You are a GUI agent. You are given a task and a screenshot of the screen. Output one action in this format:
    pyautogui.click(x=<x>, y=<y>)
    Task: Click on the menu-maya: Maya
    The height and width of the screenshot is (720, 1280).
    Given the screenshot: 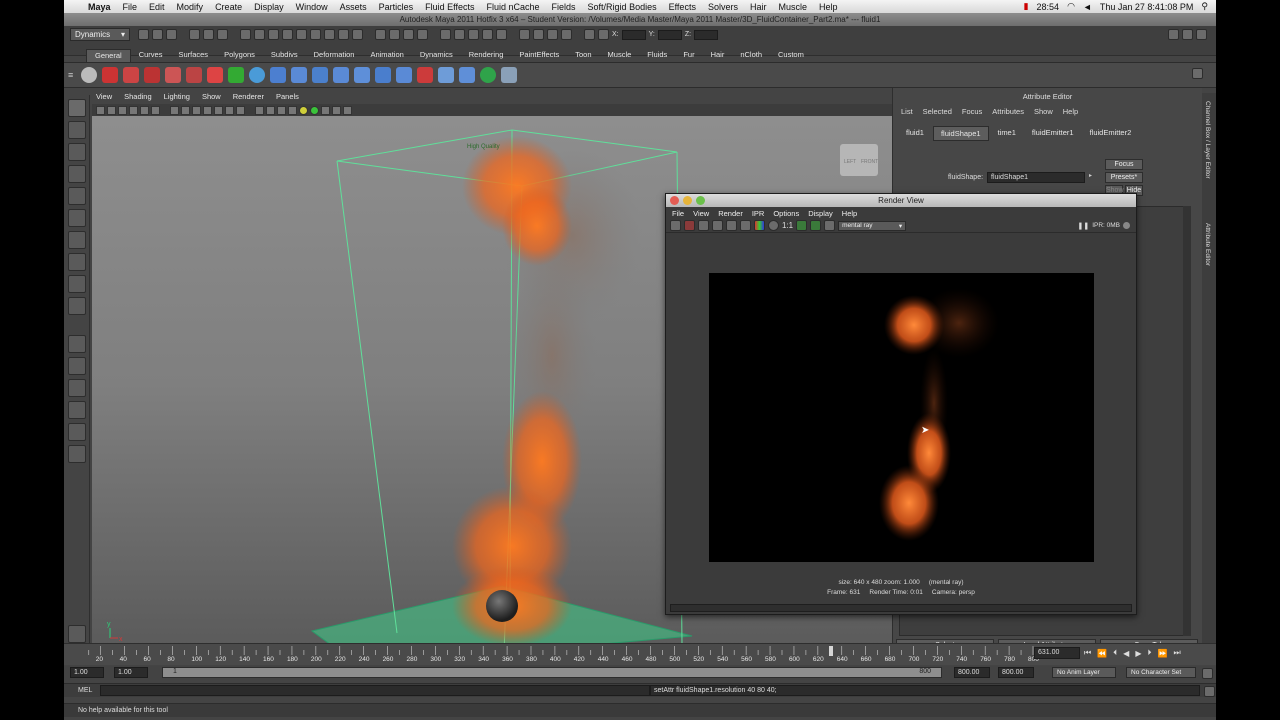 What is the action you would take?
    pyautogui.click(x=99, y=7)
    